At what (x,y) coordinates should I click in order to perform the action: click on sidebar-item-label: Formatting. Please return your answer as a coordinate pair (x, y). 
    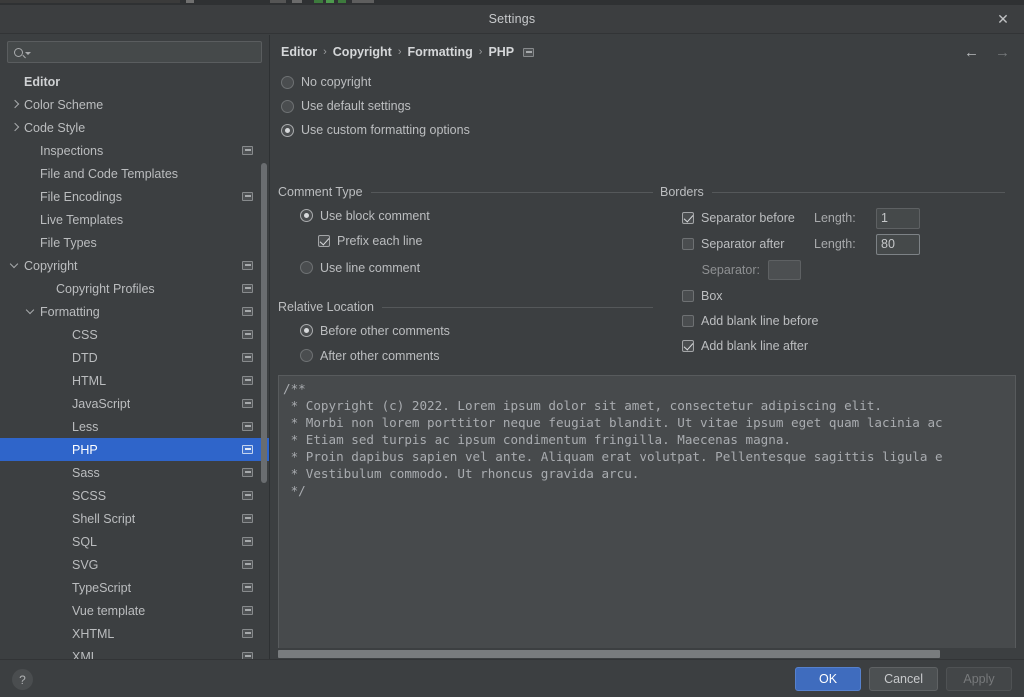
    Looking at the image, I should click on (70, 311).